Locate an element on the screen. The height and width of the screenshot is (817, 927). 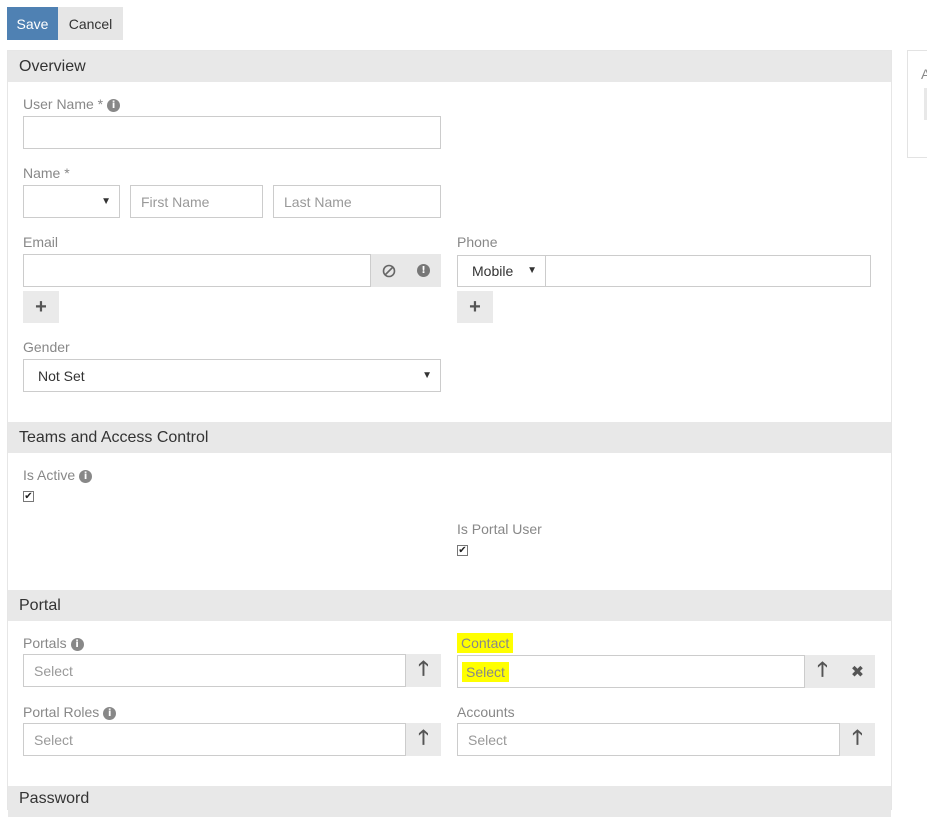
contact-select-button: 🡑 is located at coordinates (822, 671).